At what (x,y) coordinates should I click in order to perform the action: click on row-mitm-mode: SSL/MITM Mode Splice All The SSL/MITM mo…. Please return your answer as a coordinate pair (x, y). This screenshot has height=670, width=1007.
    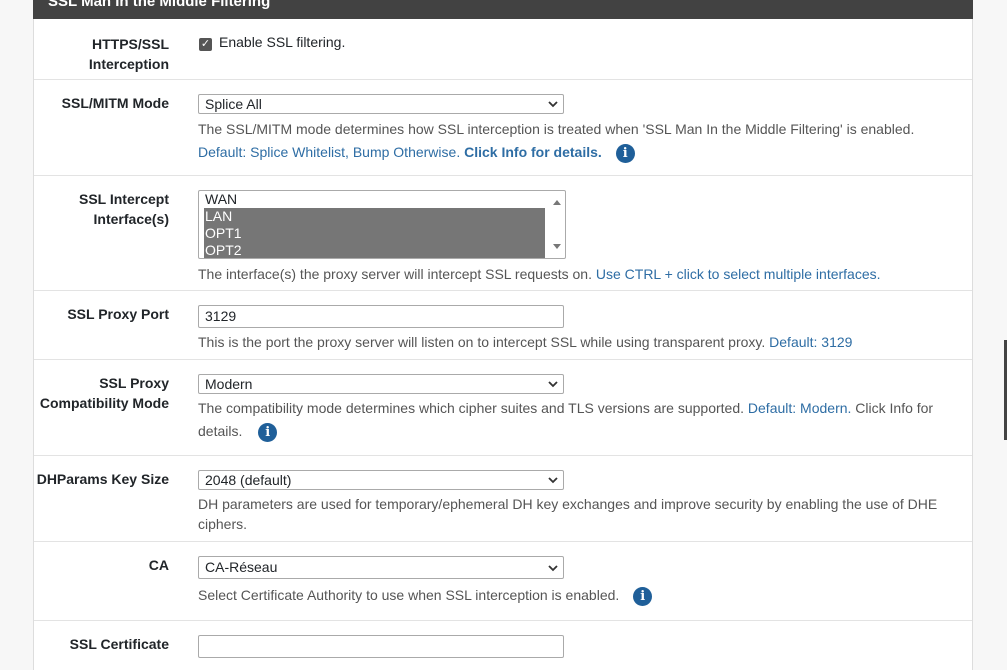
    Looking at the image, I should click on (503, 128).